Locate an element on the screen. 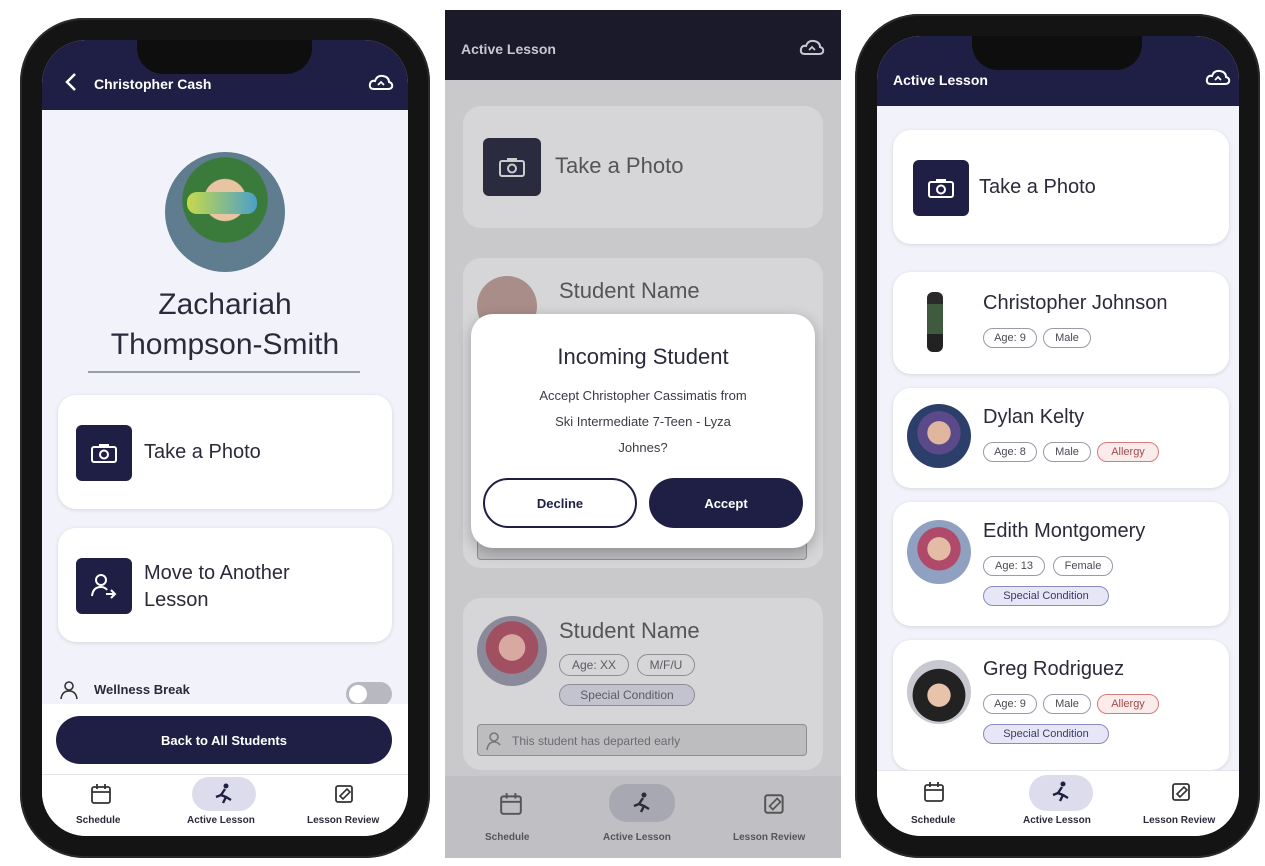 The width and height of the screenshot is (1265, 866). back-button-area: Back to All Students is located at coordinates (225, 739).